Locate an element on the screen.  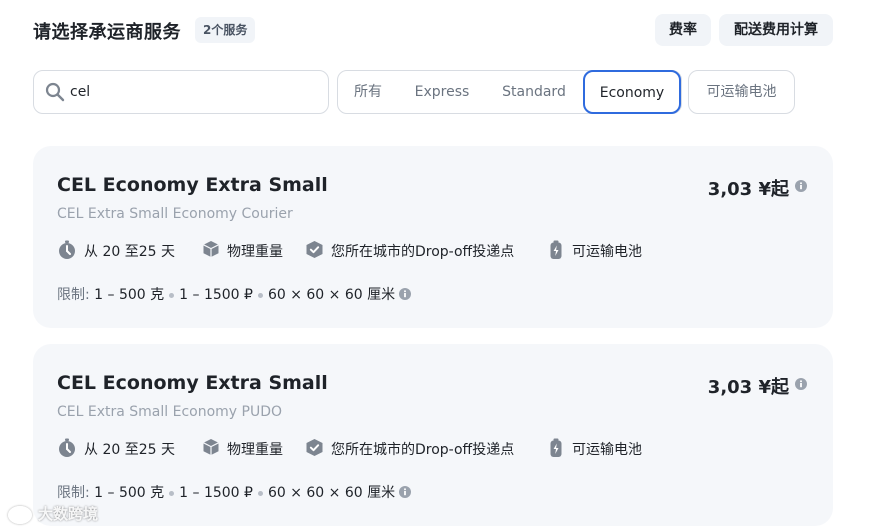
watermark: 大数跨境 is located at coordinates (53, 514).